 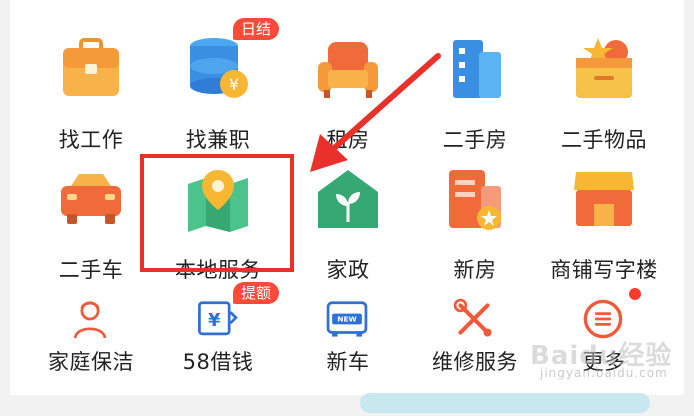 I want to click on tile-rent: 租房, so click(x=348, y=96).